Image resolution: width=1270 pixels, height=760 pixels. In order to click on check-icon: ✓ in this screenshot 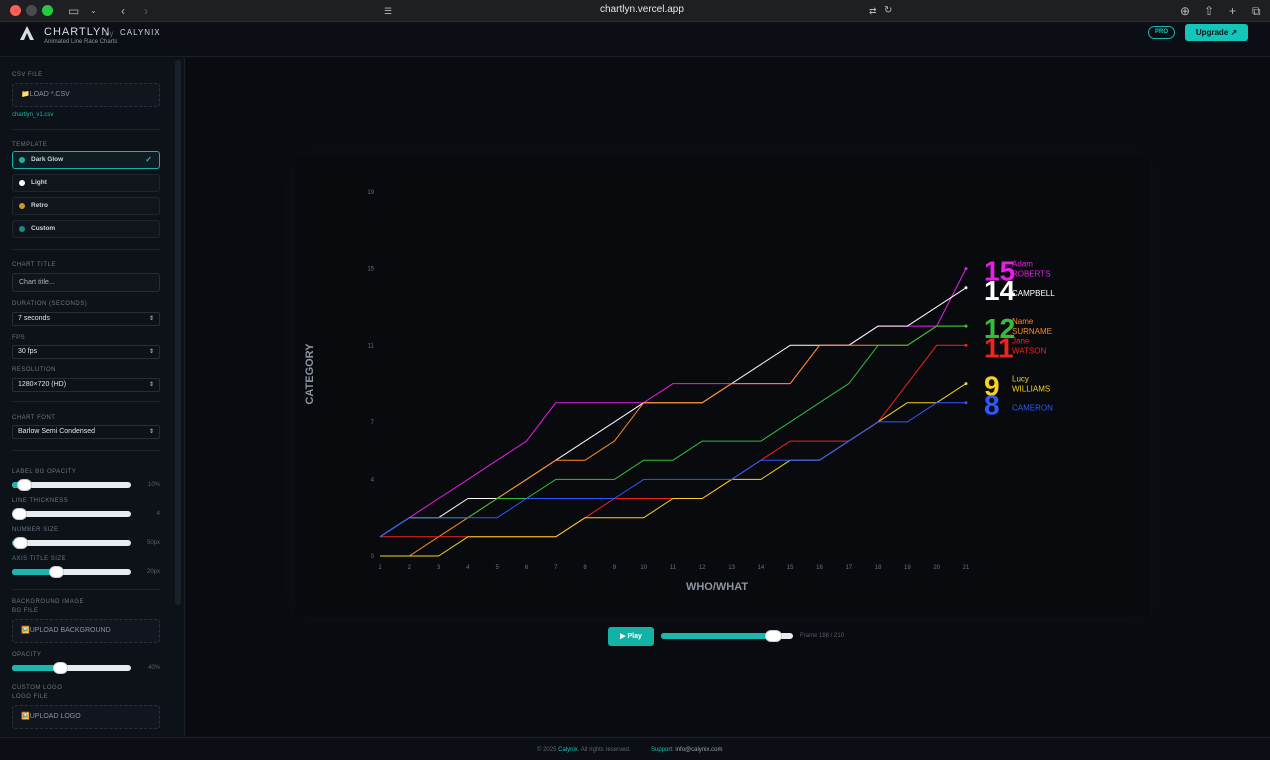, I will do `click(148, 159)`.